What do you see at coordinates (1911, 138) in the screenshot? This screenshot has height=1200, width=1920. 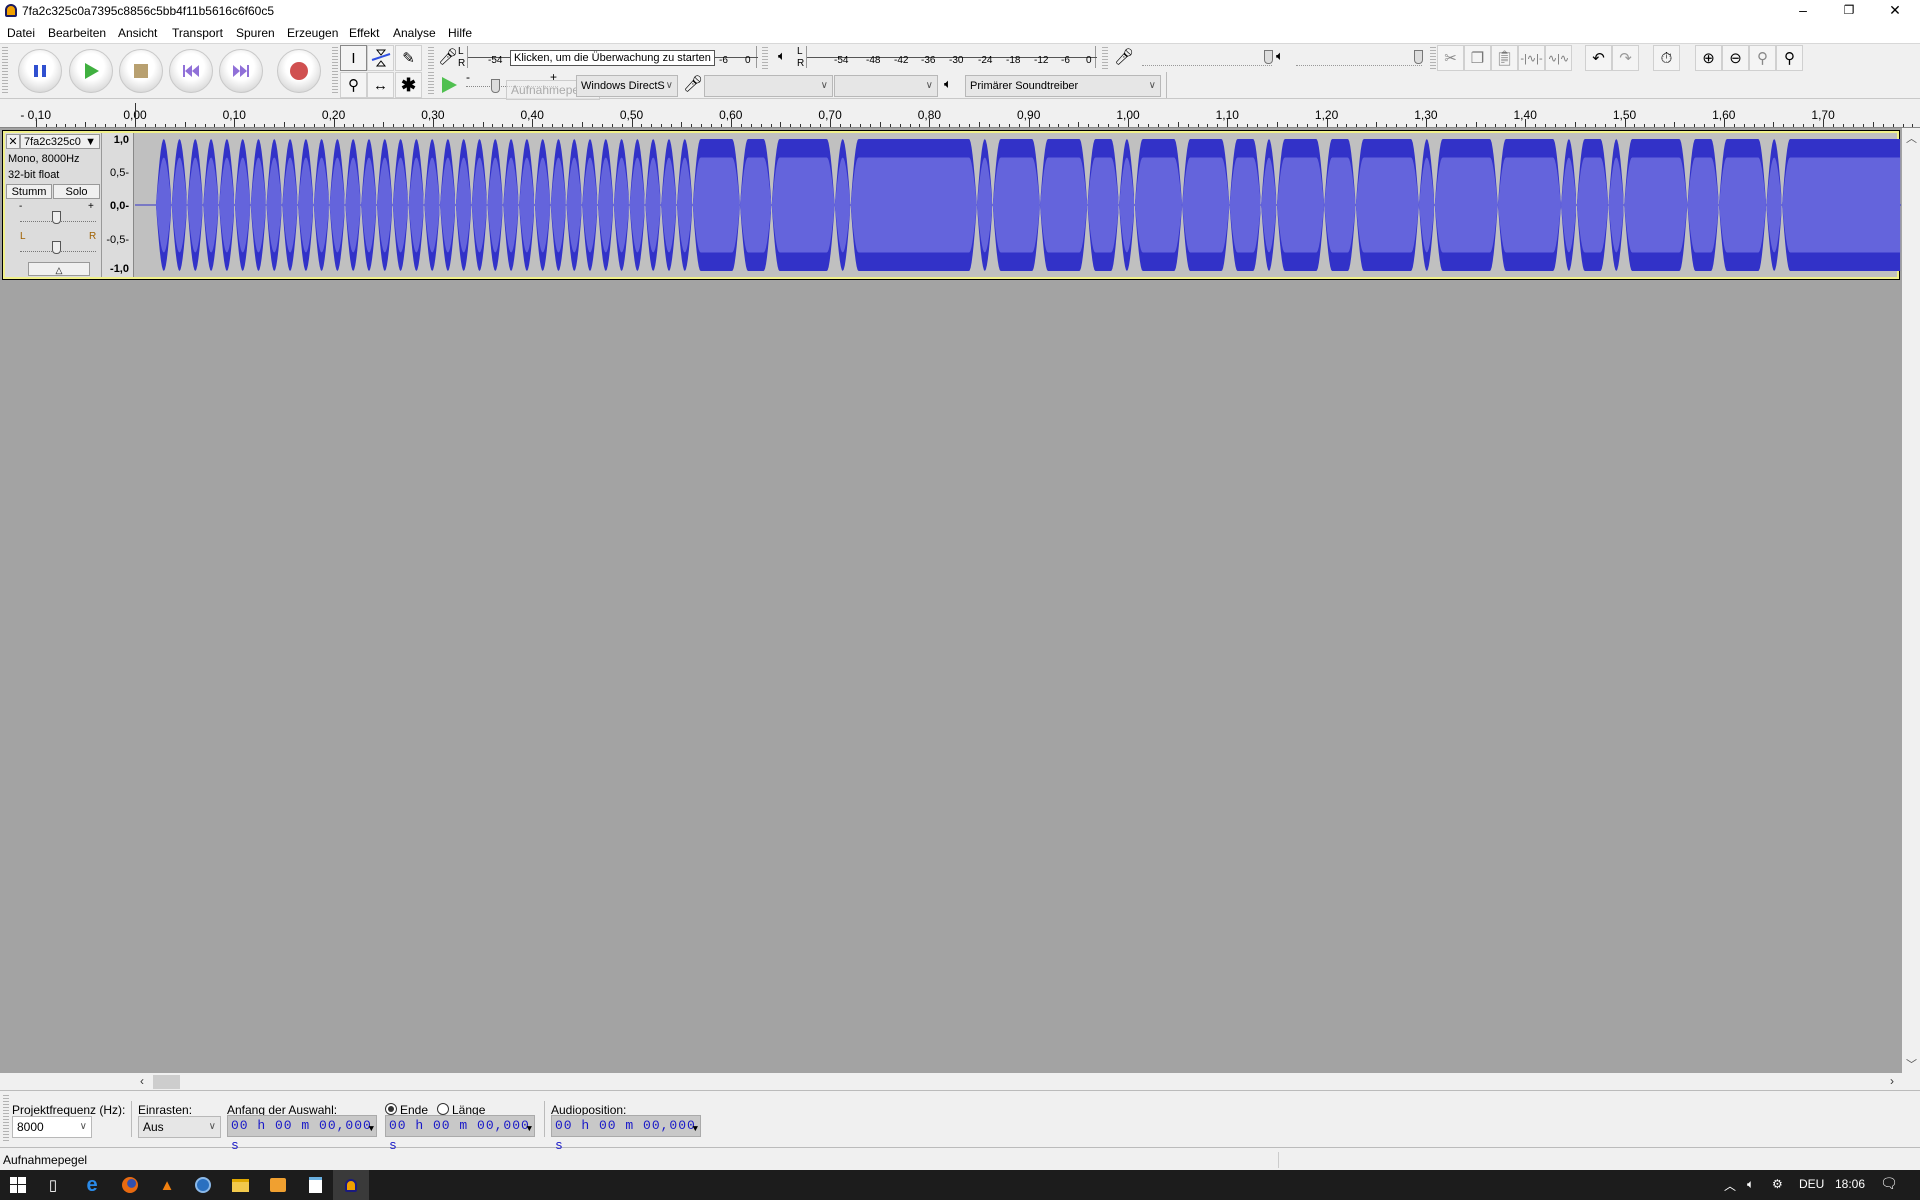 I see `scroll-up-icon: ︿` at bounding box center [1911, 138].